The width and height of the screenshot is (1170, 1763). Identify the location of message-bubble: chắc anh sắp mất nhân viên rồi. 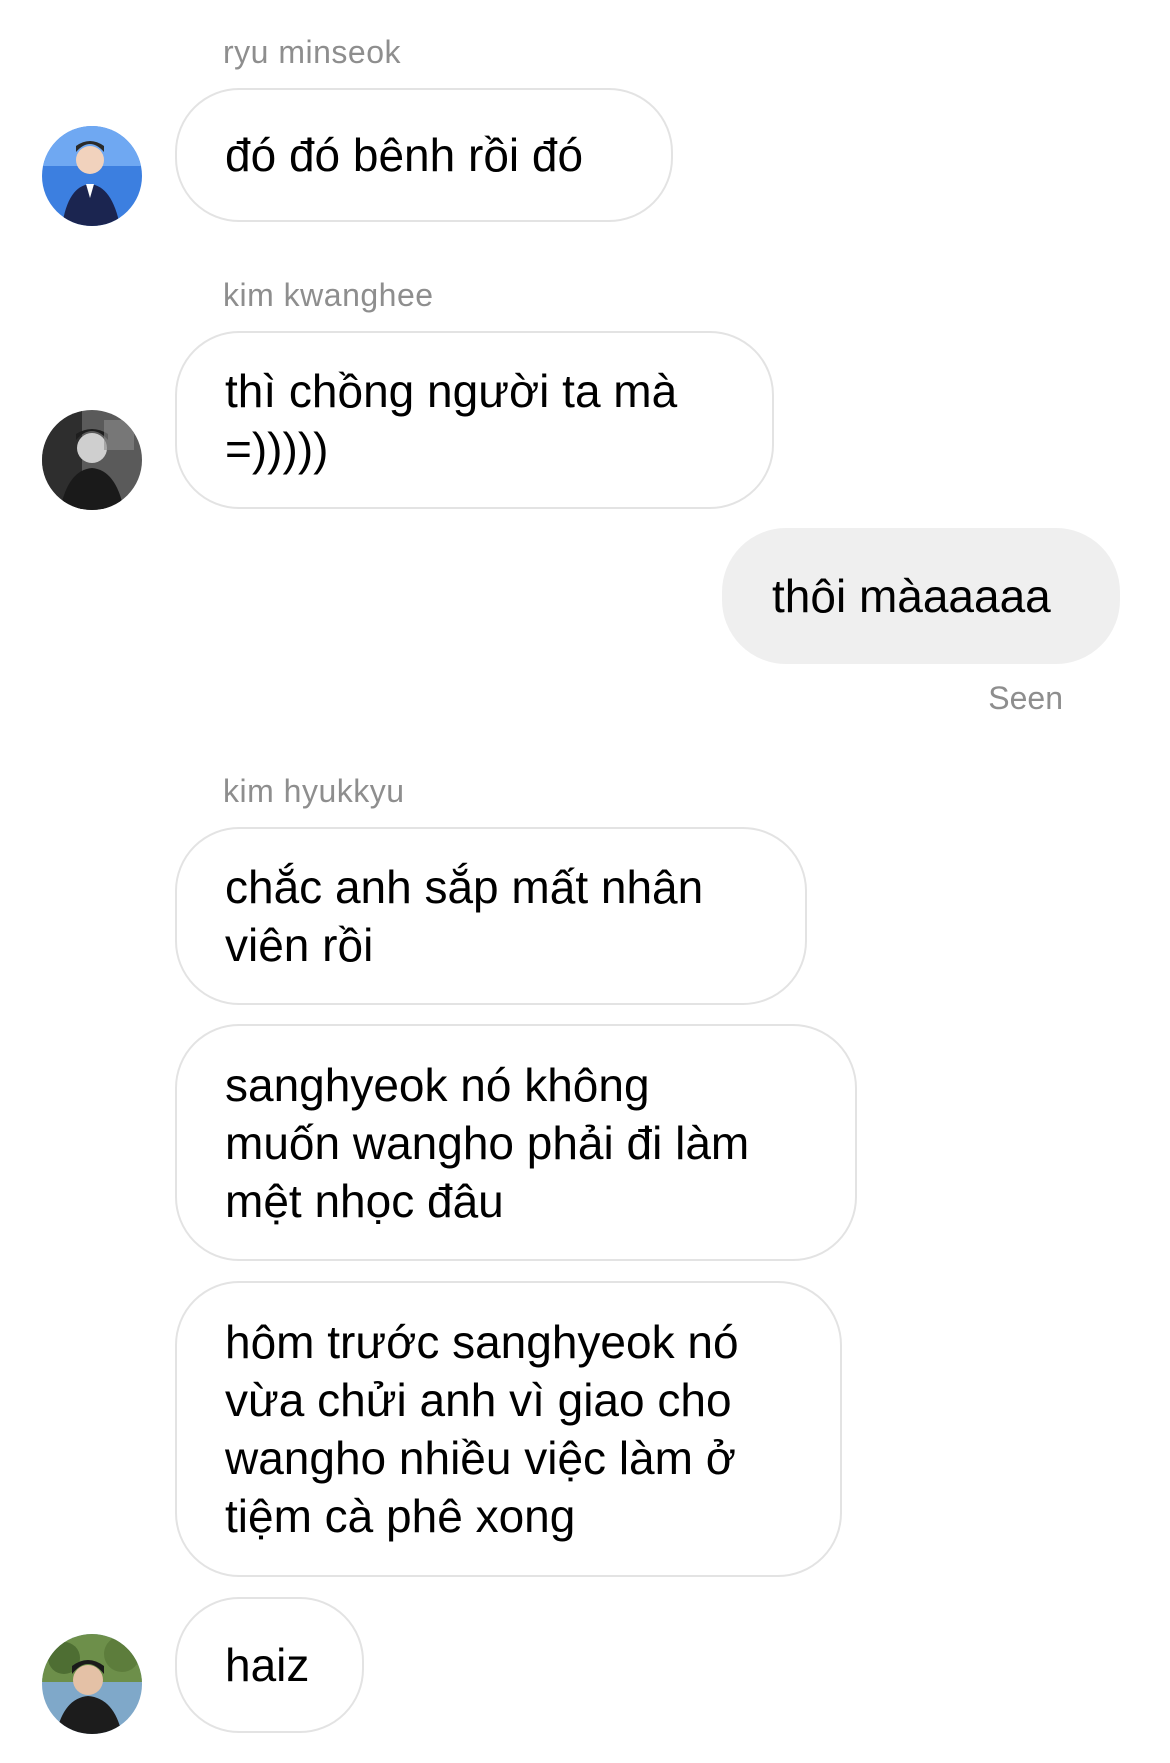
(491, 916).